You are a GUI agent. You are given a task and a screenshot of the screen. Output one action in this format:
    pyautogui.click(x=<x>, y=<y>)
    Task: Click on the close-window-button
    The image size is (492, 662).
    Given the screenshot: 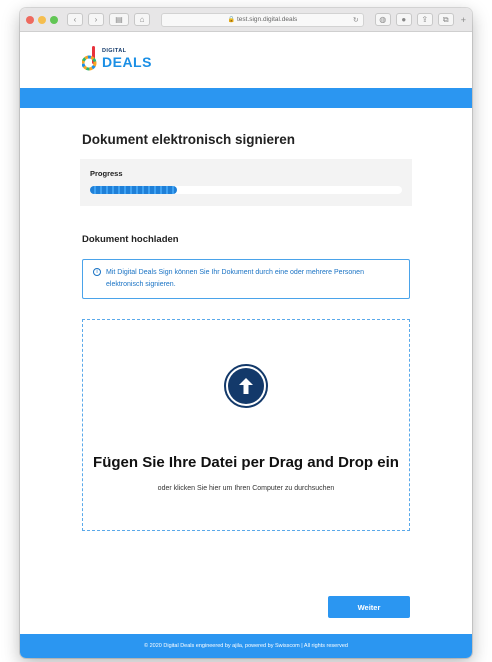 What is the action you would take?
    pyautogui.click(x=30, y=19)
    